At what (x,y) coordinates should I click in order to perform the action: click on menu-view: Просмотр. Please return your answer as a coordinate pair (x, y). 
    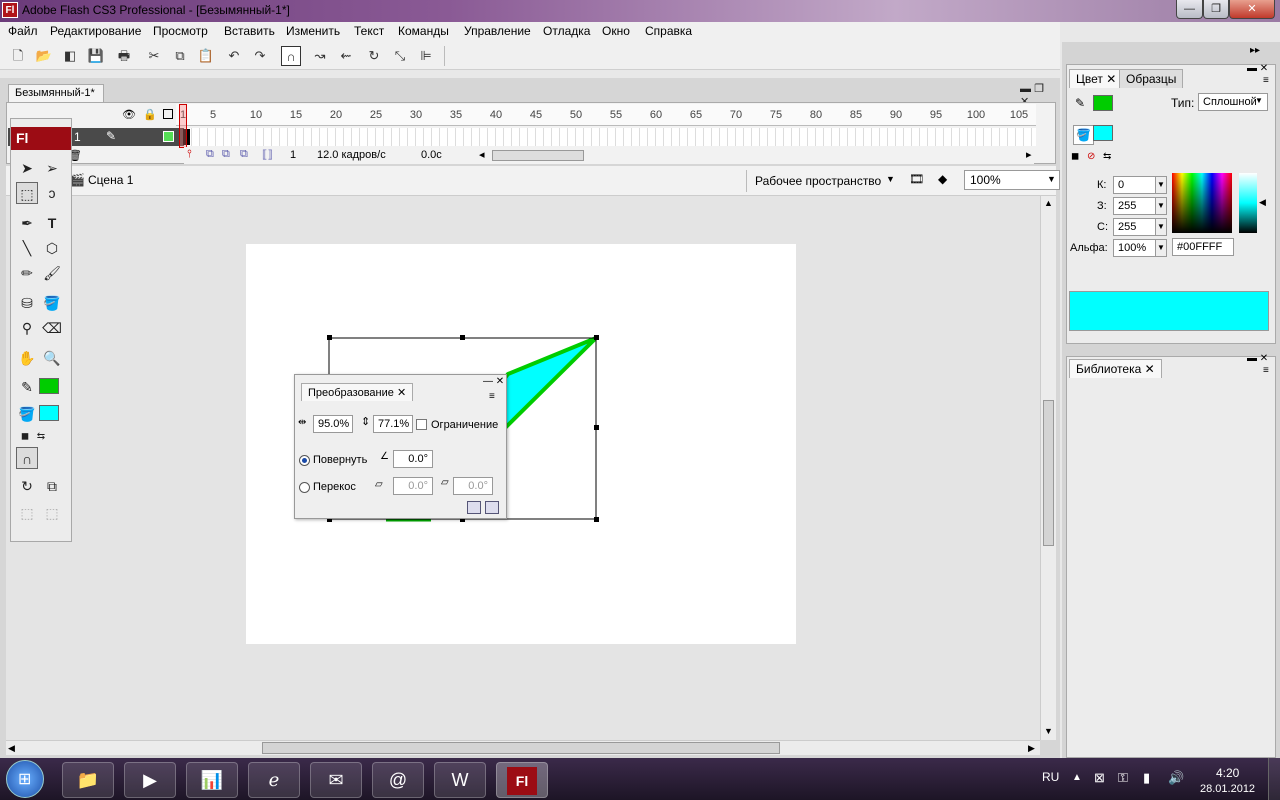
    Looking at the image, I should click on (180, 31).